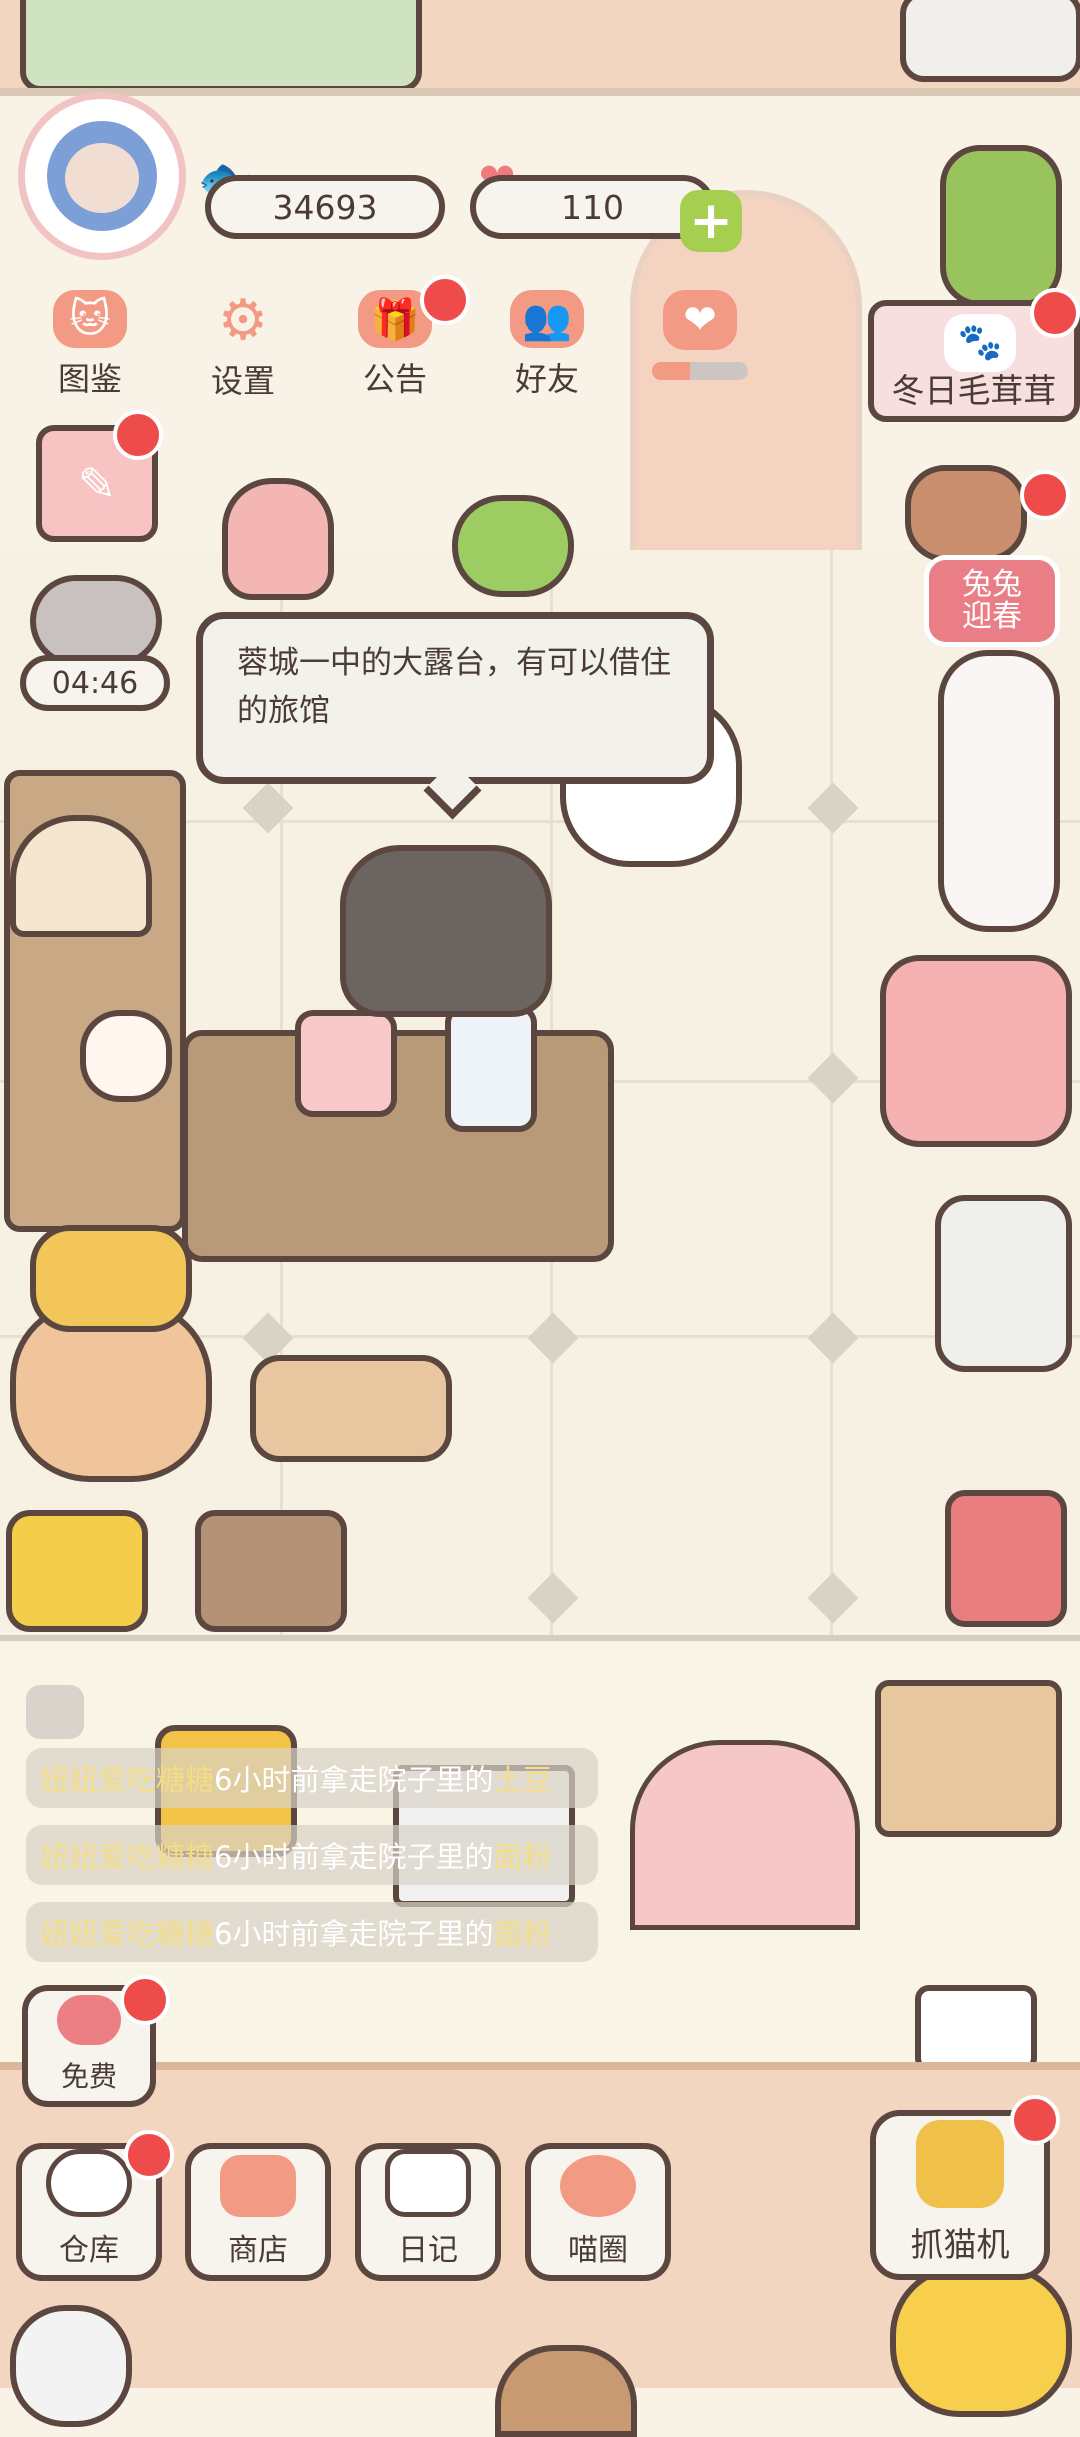 The width and height of the screenshot is (1080, 2437). Describe the element at coordinates (1035, 2120) in the screenshot. I see `claw-notification-dot` at that location.